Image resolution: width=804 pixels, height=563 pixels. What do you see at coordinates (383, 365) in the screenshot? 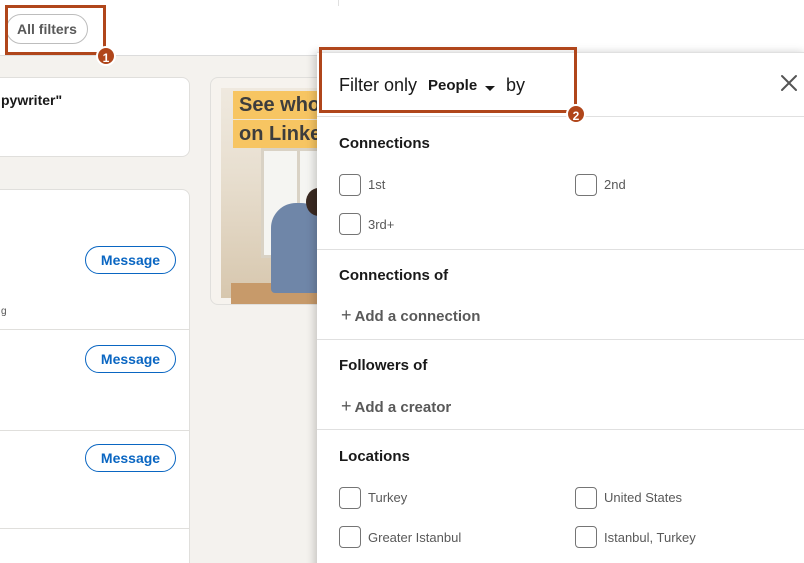
I see `followers-of-section-title: Followers of` at bounding box center [383, 365].